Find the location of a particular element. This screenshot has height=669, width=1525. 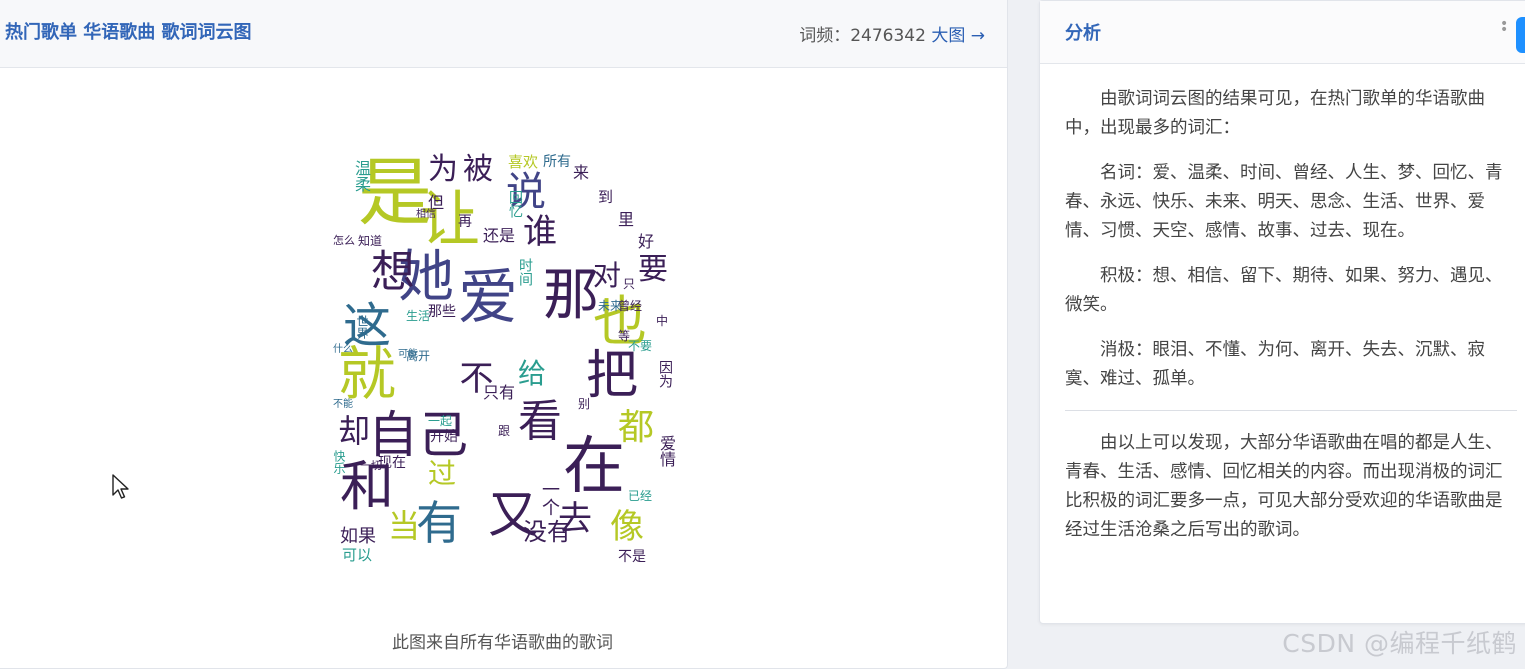

cloud-word: 怎么 is located at coordinates (344, 240).